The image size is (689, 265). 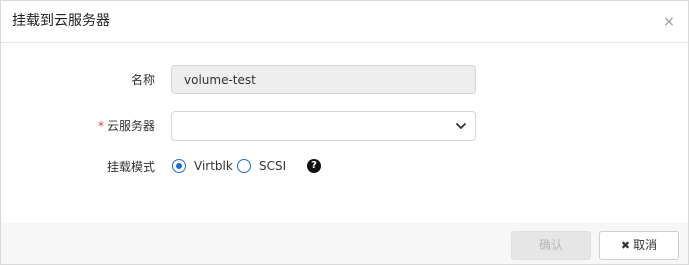 I want to click on radio-scsi, so click(x=244, y=166).